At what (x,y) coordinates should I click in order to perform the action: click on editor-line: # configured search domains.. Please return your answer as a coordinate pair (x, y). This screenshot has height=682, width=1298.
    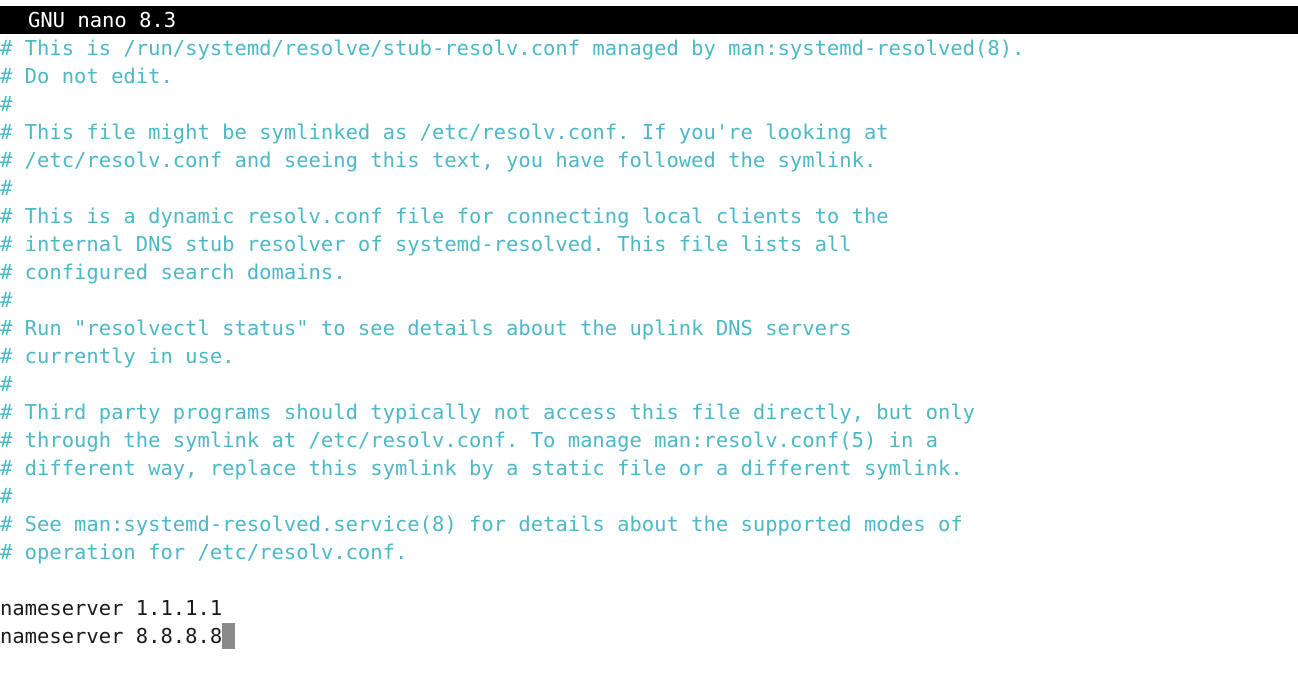
    Looking at the image, I should click on (649, 272).